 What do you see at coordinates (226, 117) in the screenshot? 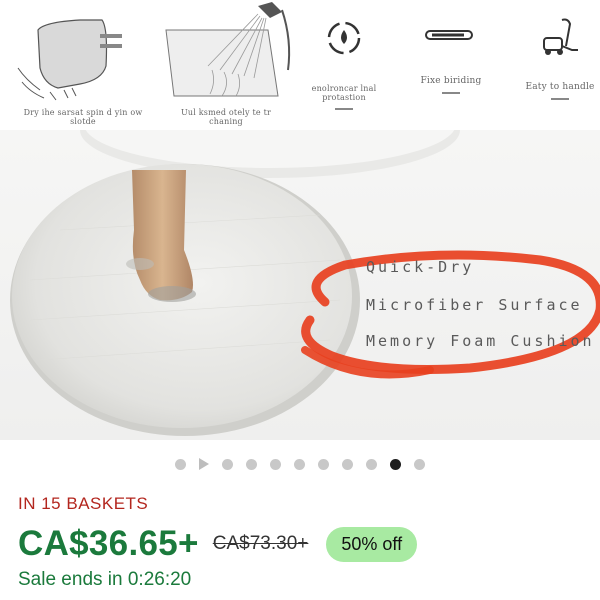
I see `feature-caption-shower-clean: Uul ksmed otely te tr chaning` at bounding box center [226, 117].